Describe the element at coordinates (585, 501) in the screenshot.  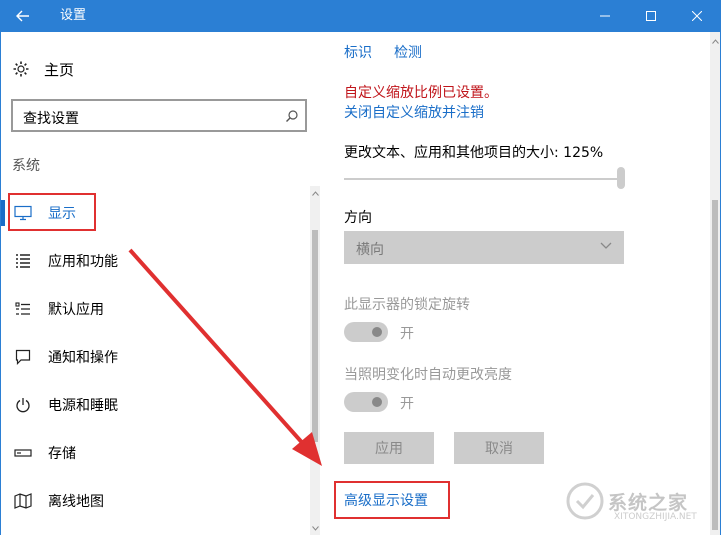
I see `watermark-logo-icon` at that location.